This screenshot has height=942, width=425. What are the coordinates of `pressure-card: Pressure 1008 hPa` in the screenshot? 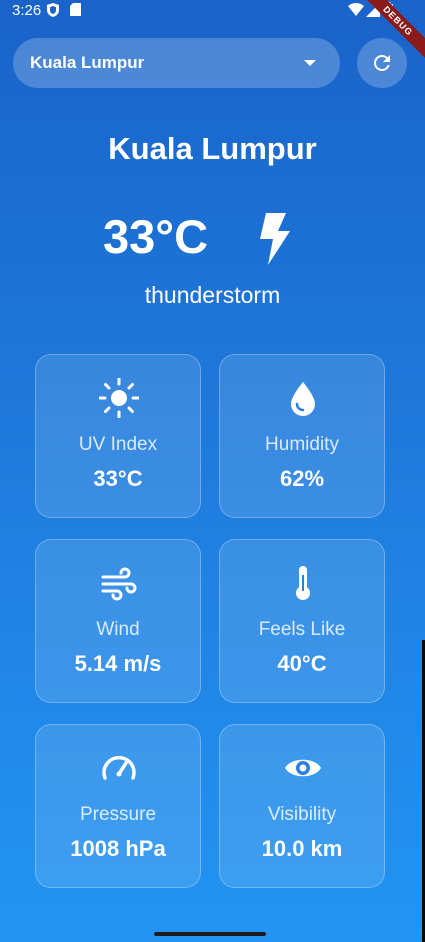 It's located at (118, 806).